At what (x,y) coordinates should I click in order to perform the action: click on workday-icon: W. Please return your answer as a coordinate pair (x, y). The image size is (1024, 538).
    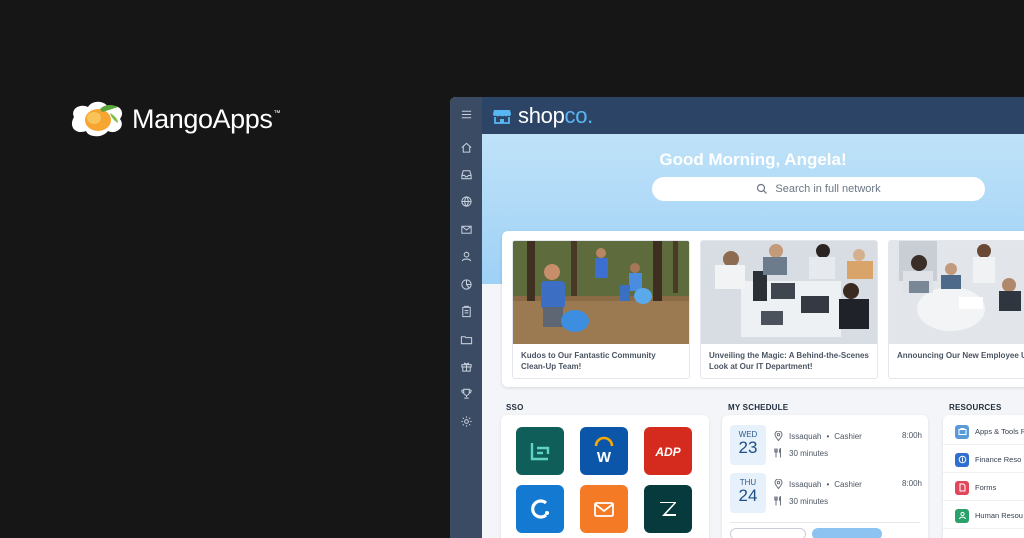
    Looking at the image, I should click on (604, 451).